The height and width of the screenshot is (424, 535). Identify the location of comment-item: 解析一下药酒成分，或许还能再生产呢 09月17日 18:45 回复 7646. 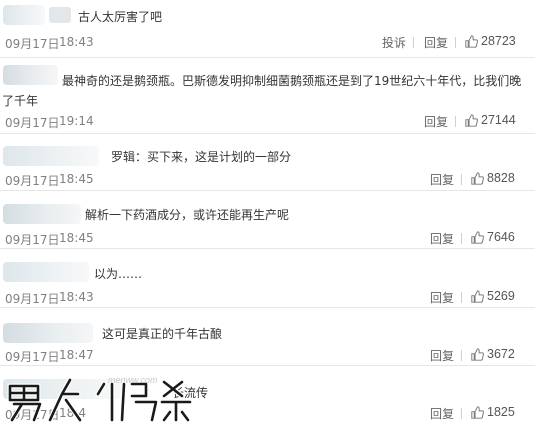
(267, 219).